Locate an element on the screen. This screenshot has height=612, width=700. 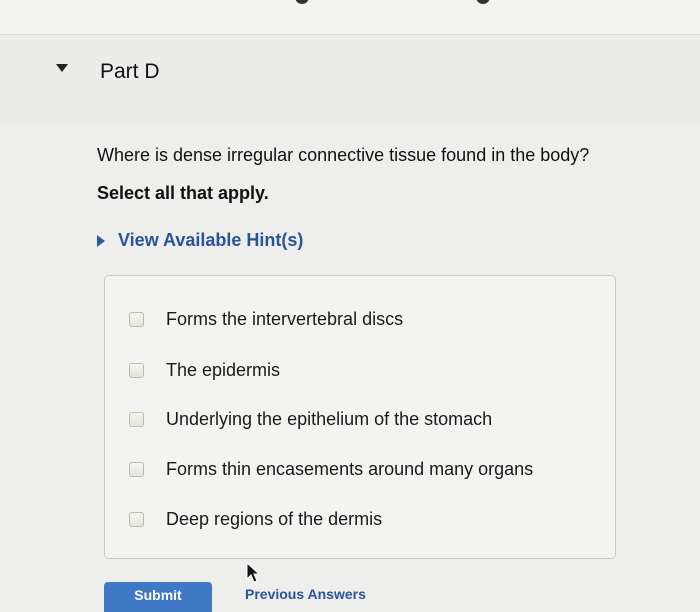
view-hints-toggle: View Available Hint(s) is located at coordinates (200, 240).